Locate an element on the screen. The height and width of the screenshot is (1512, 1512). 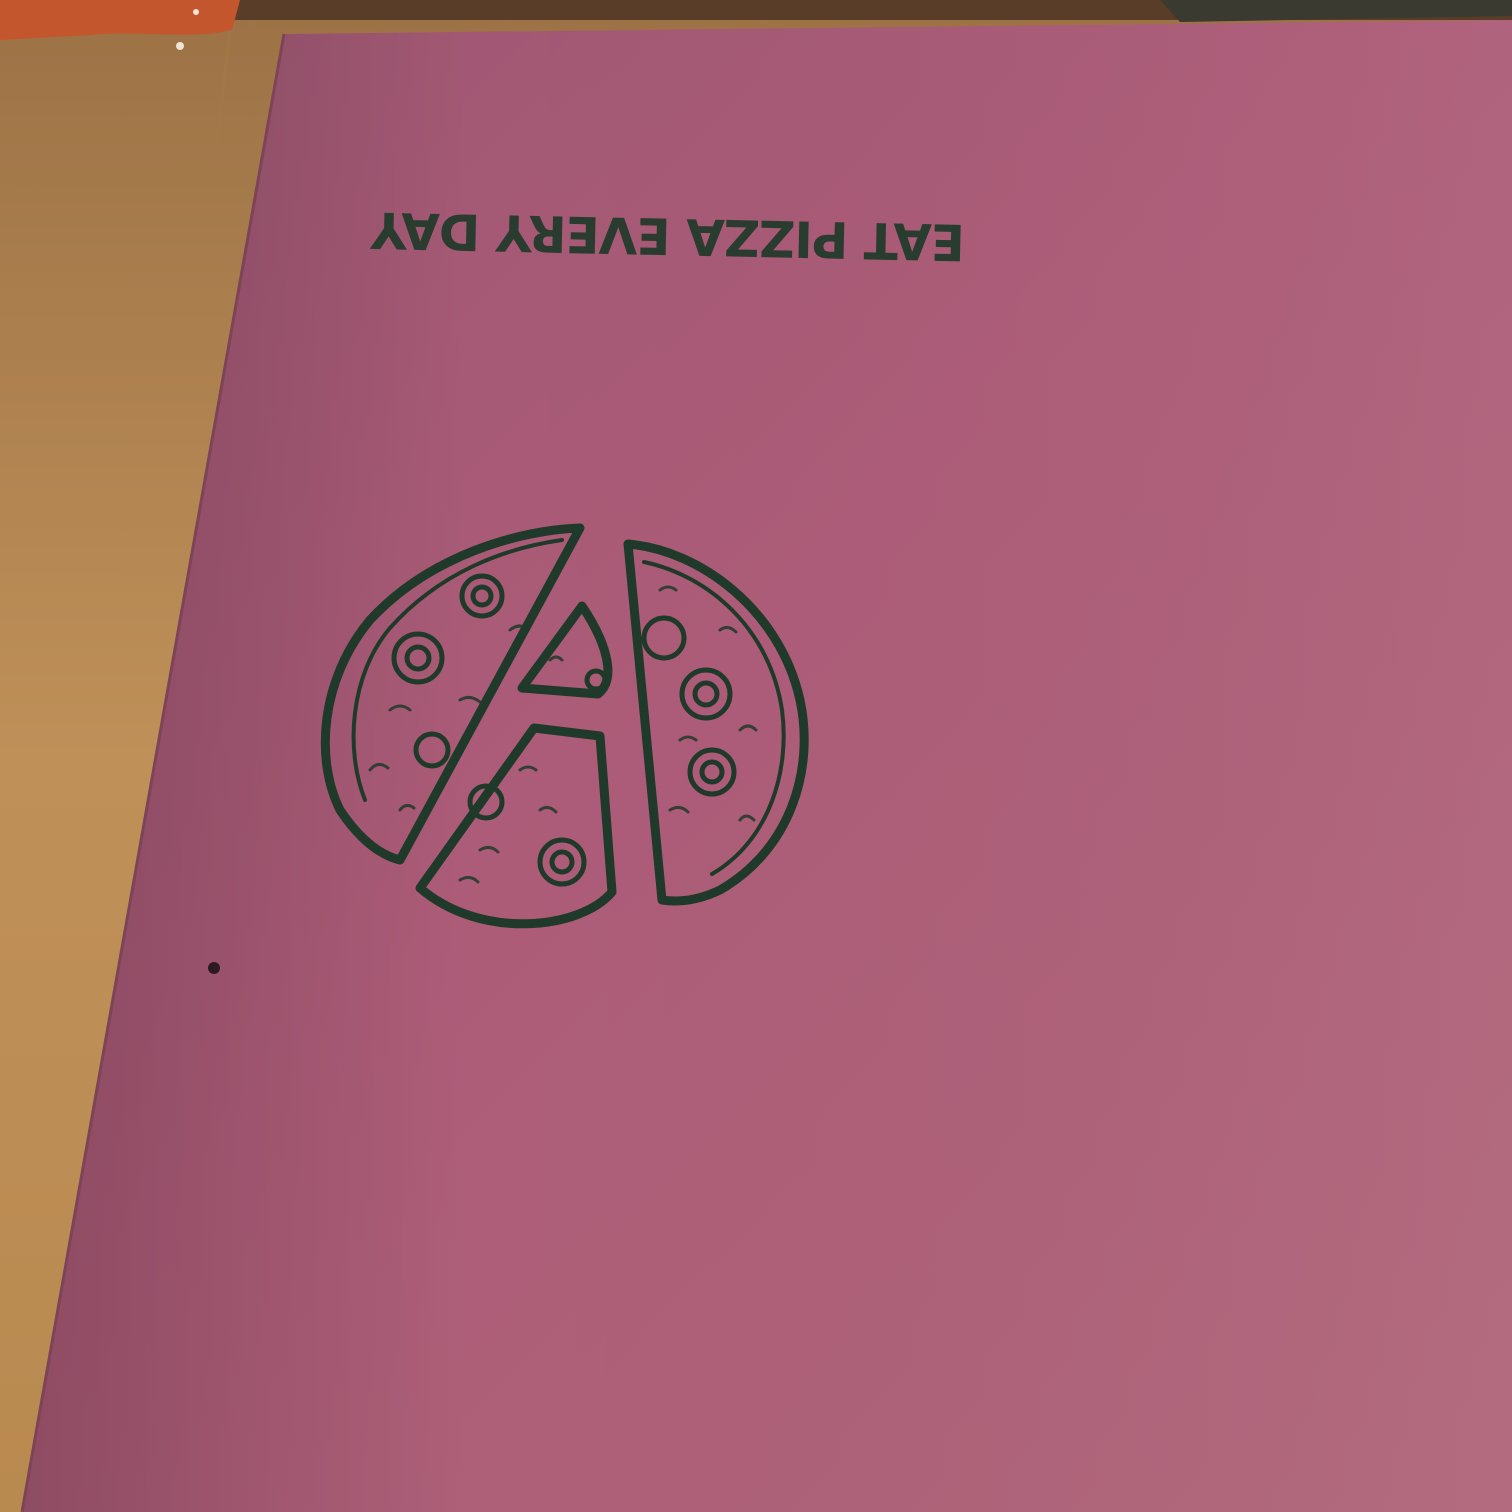
small-hole is located at coordinates (214, 968).